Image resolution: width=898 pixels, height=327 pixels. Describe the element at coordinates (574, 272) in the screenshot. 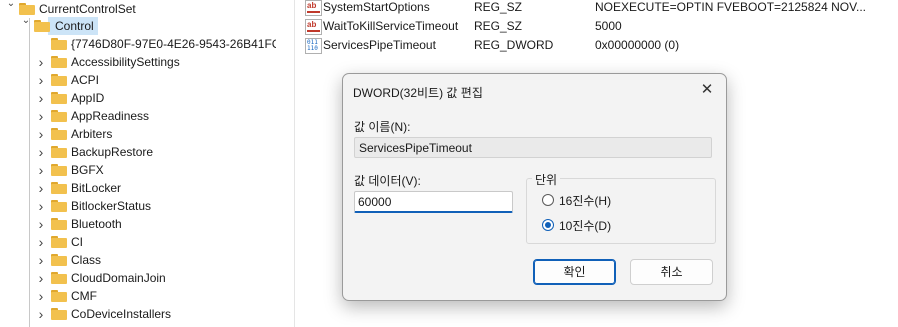

I see `ok-button: 확인` at that location.